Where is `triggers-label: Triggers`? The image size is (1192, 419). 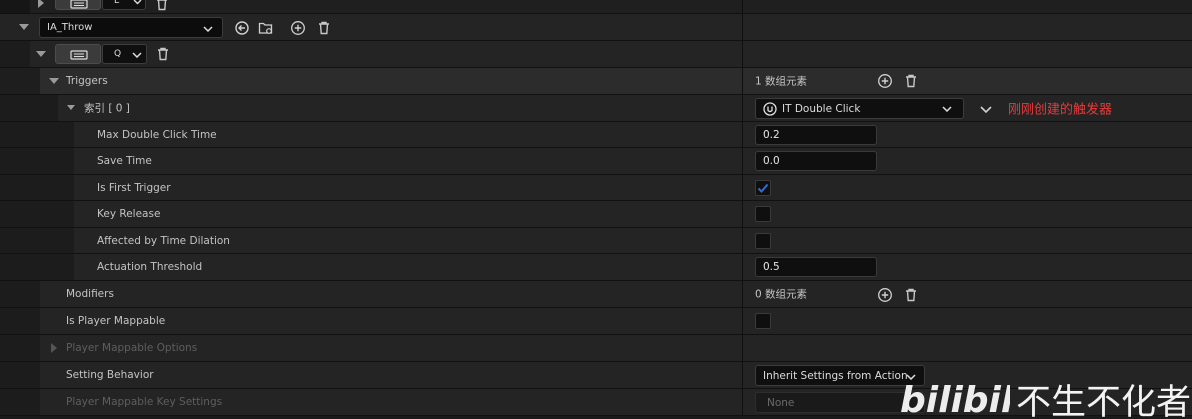
triggers-label: Triggers is located at coordinates (87, 81).